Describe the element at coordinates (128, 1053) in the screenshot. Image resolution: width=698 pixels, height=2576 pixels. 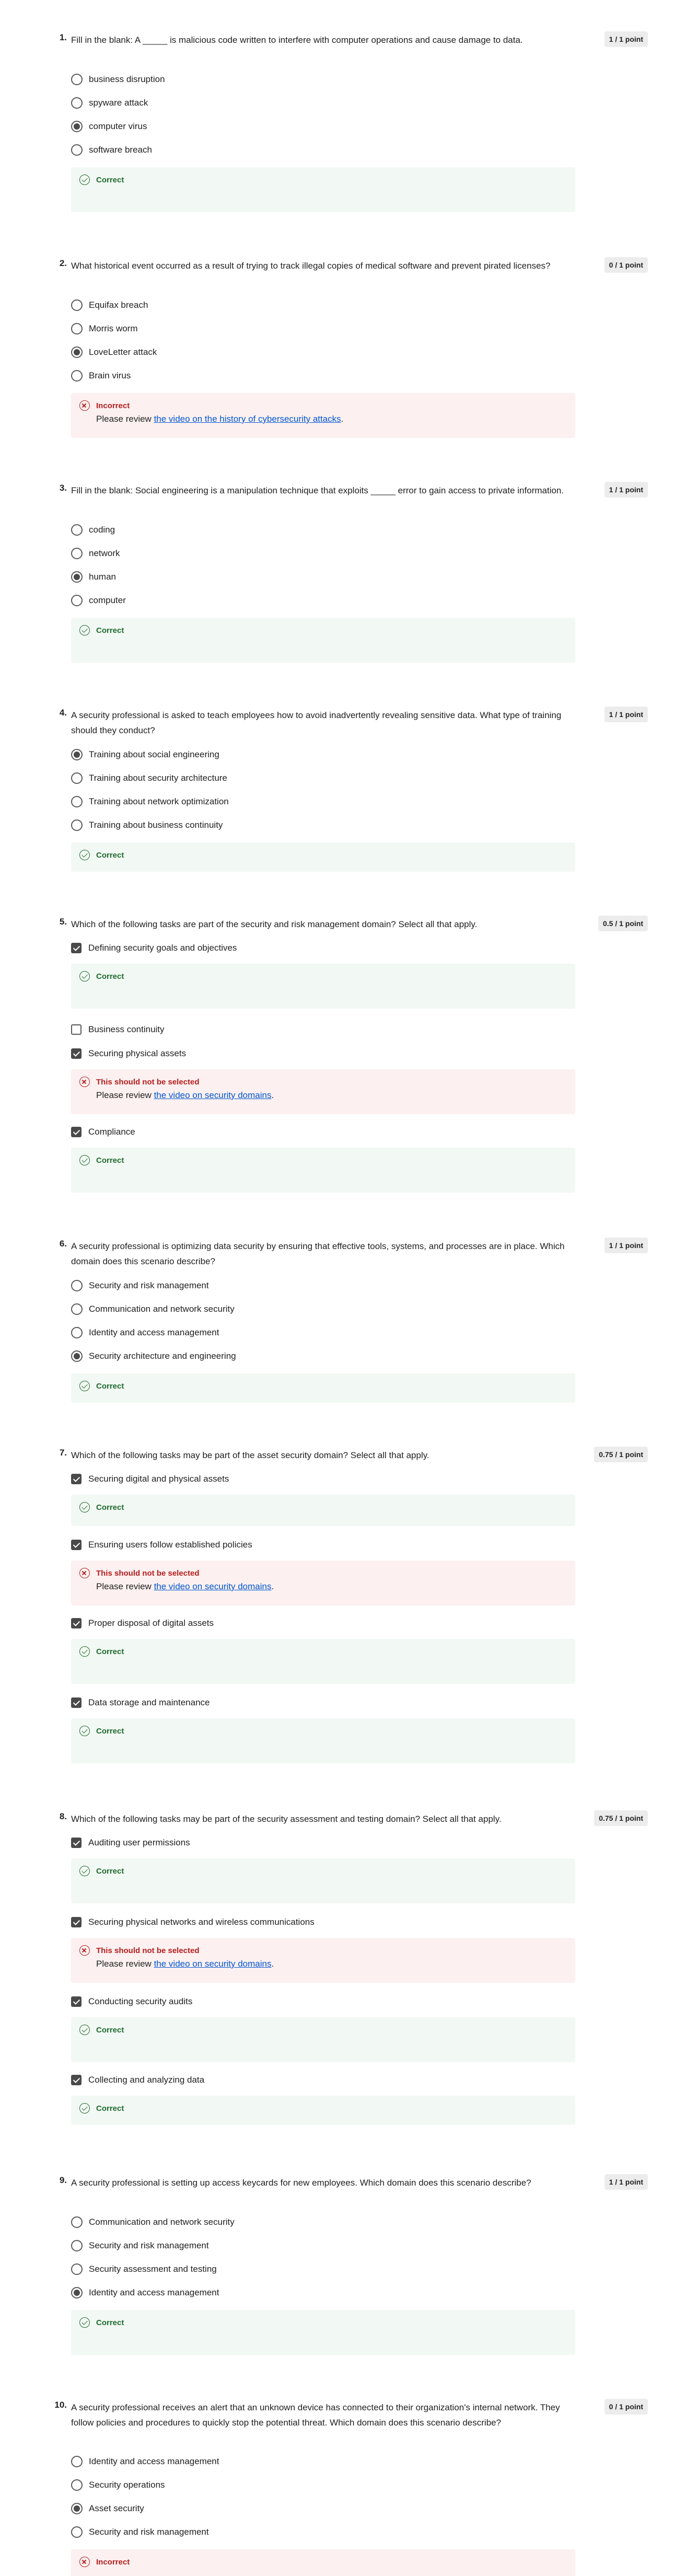
I see `answer-option: Securing physical assets` at that location.